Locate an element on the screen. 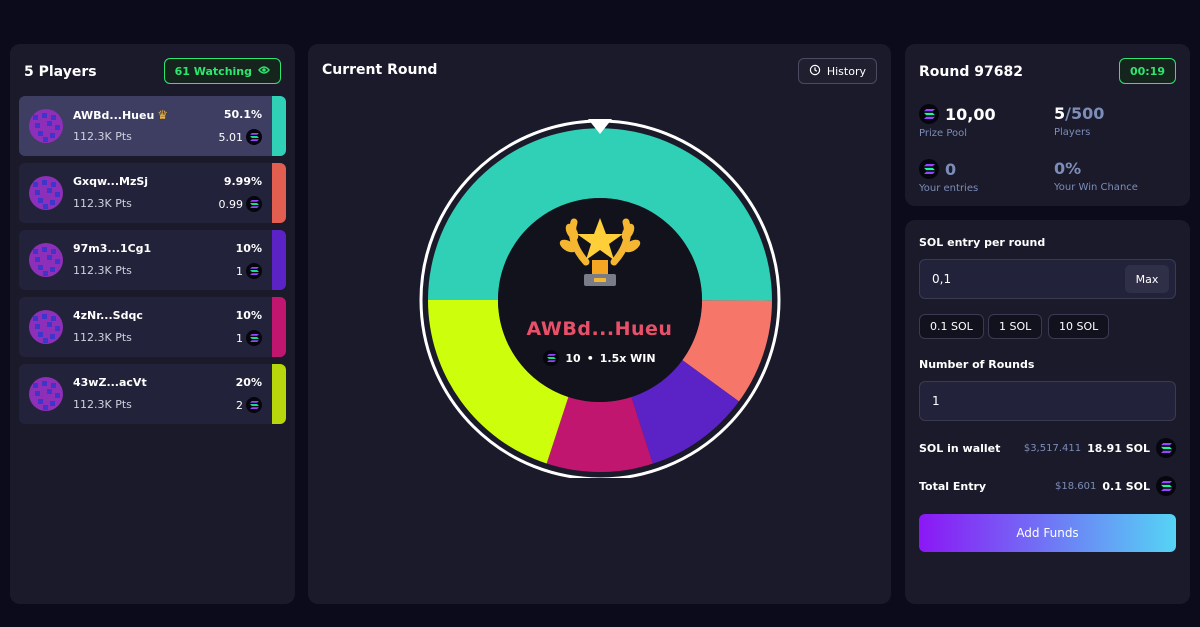  player-sol: 2 is located at coordinates (249, 405).